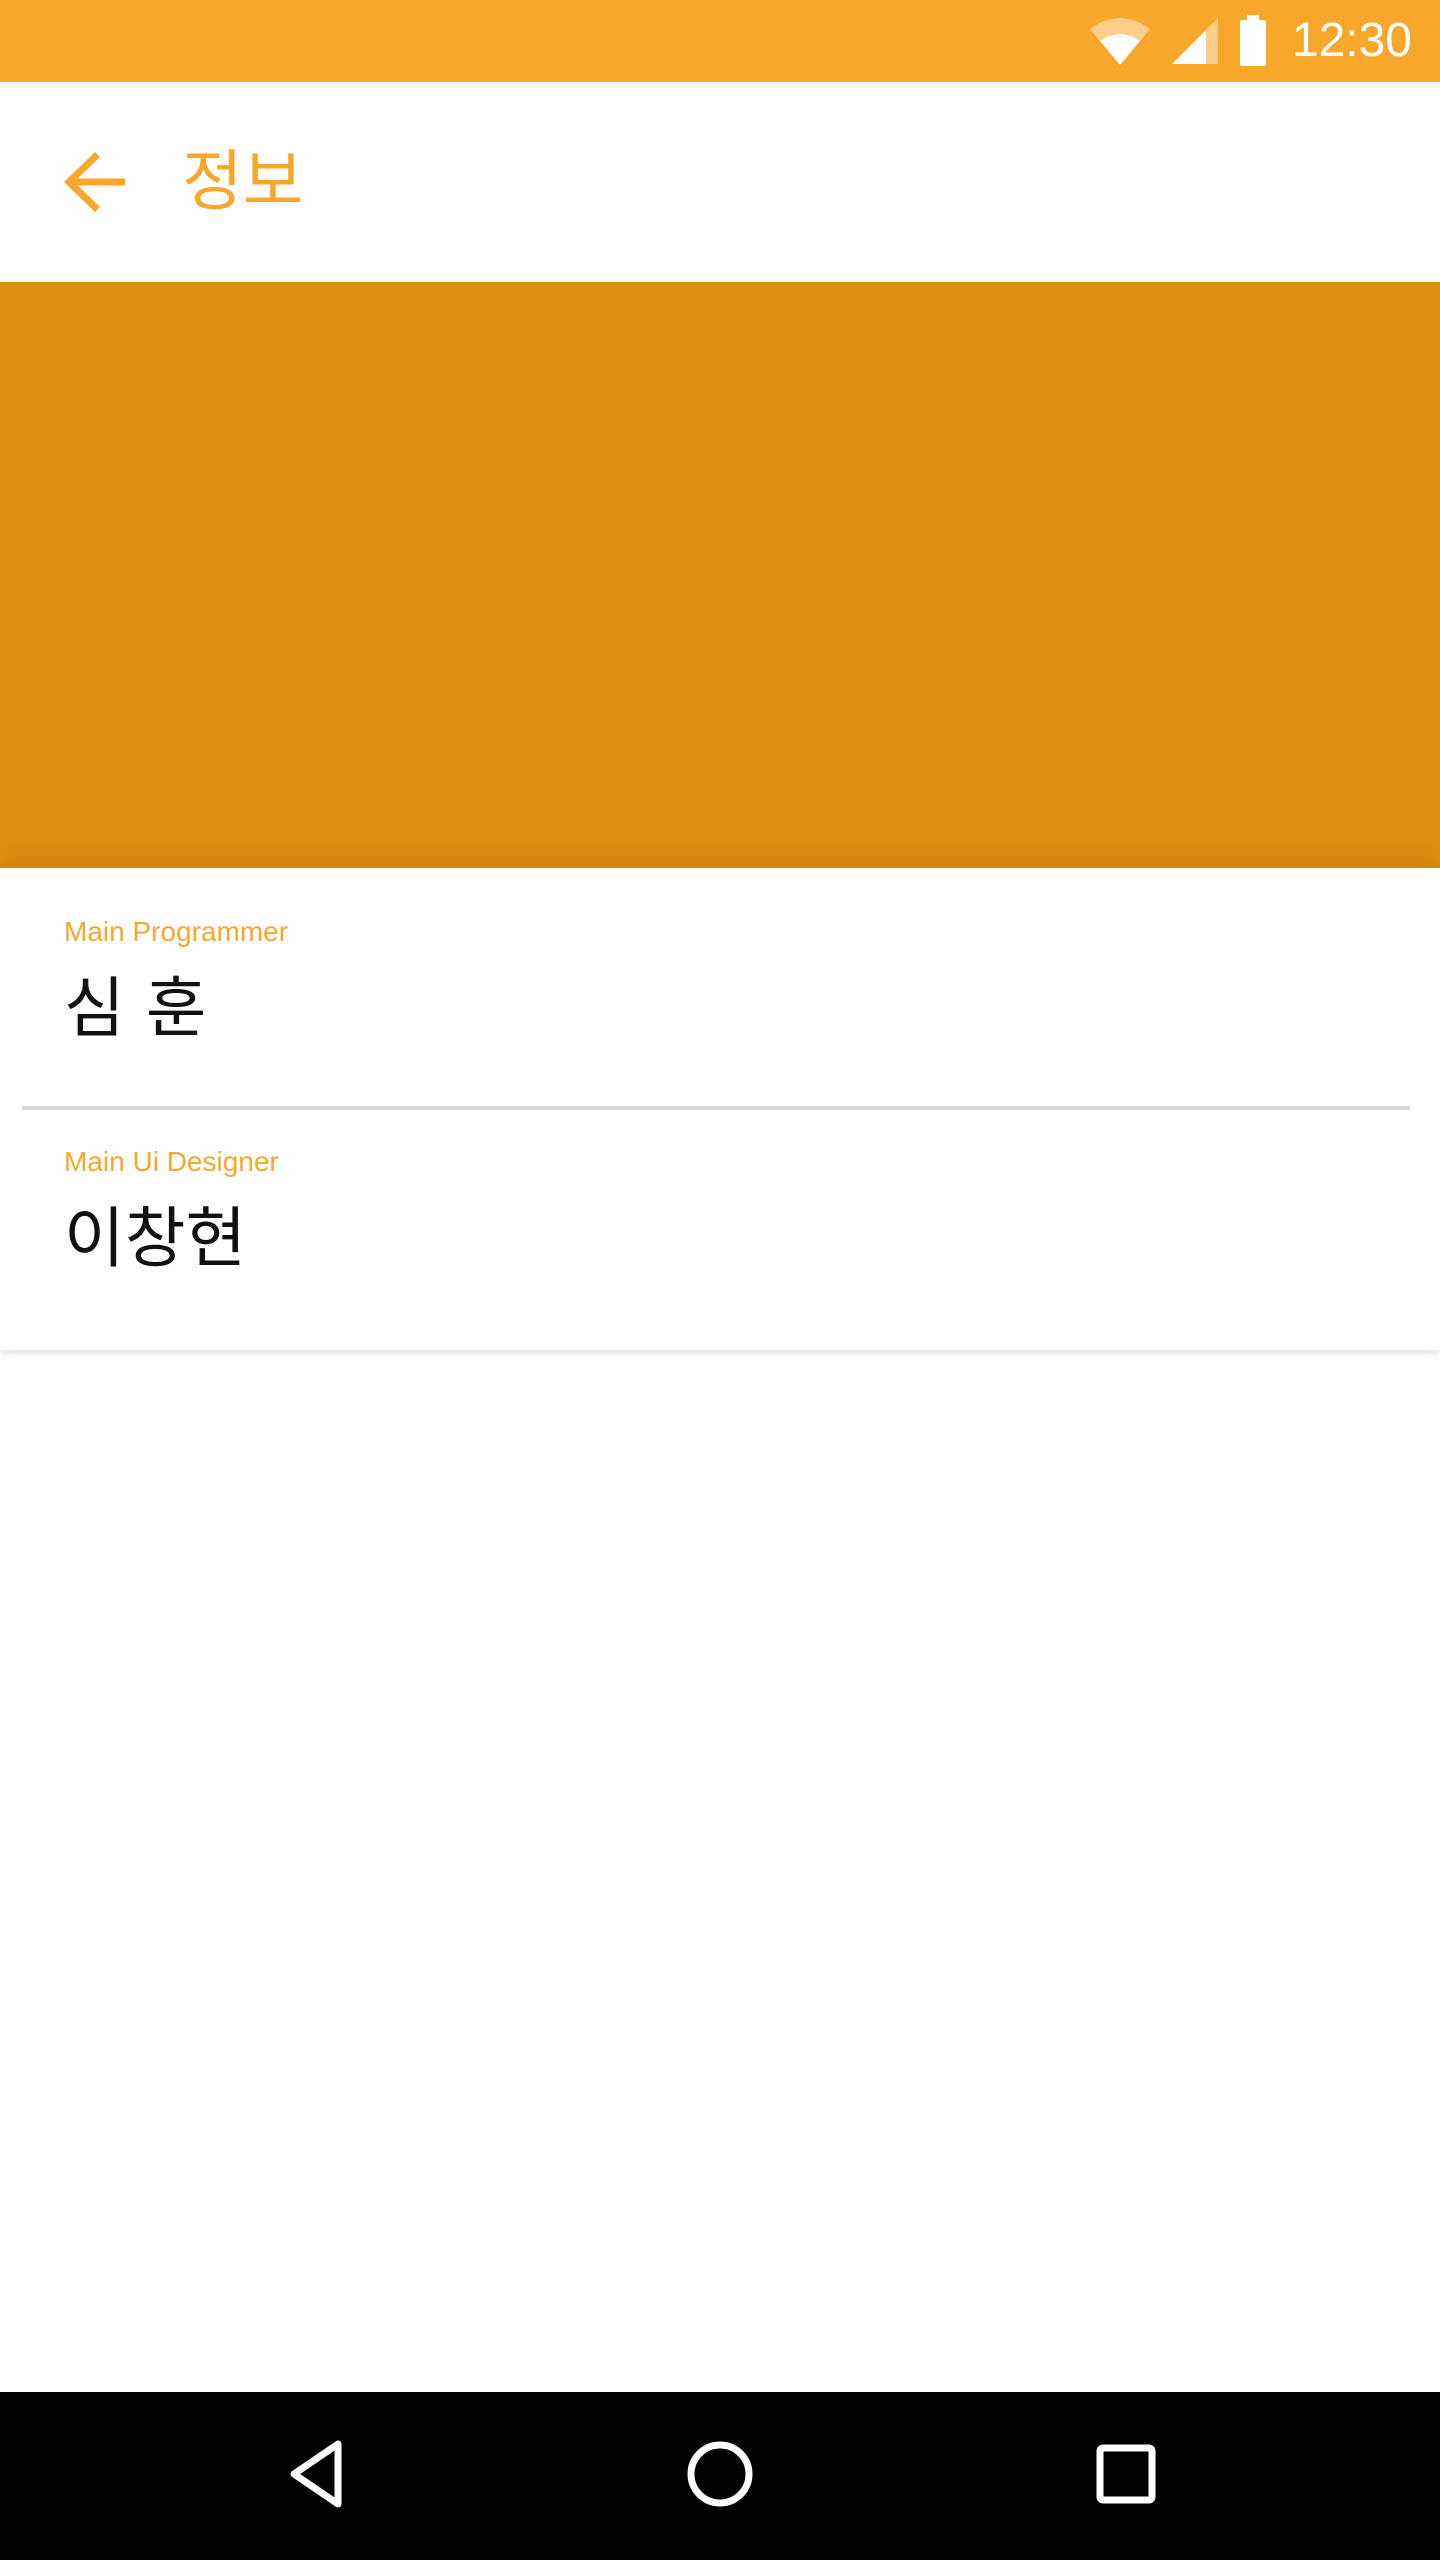  I want to click on status-time: 12:30, so click(1351, 40).